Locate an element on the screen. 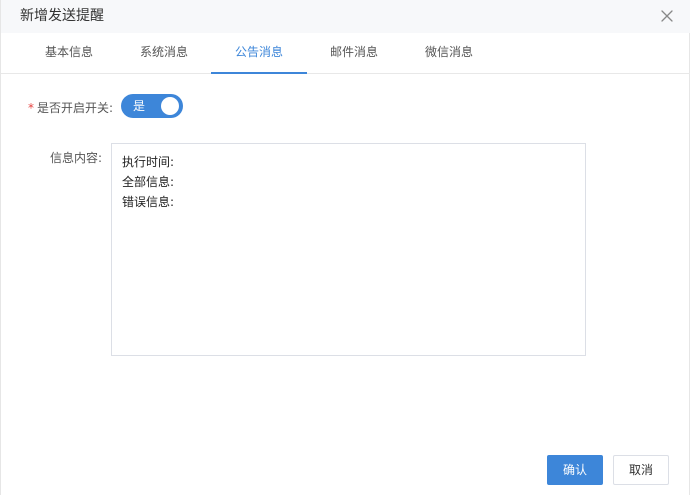 This screenshot has height=495, width=690. tab-email-message: 邮件消息 is located at coordinates (354, 53).